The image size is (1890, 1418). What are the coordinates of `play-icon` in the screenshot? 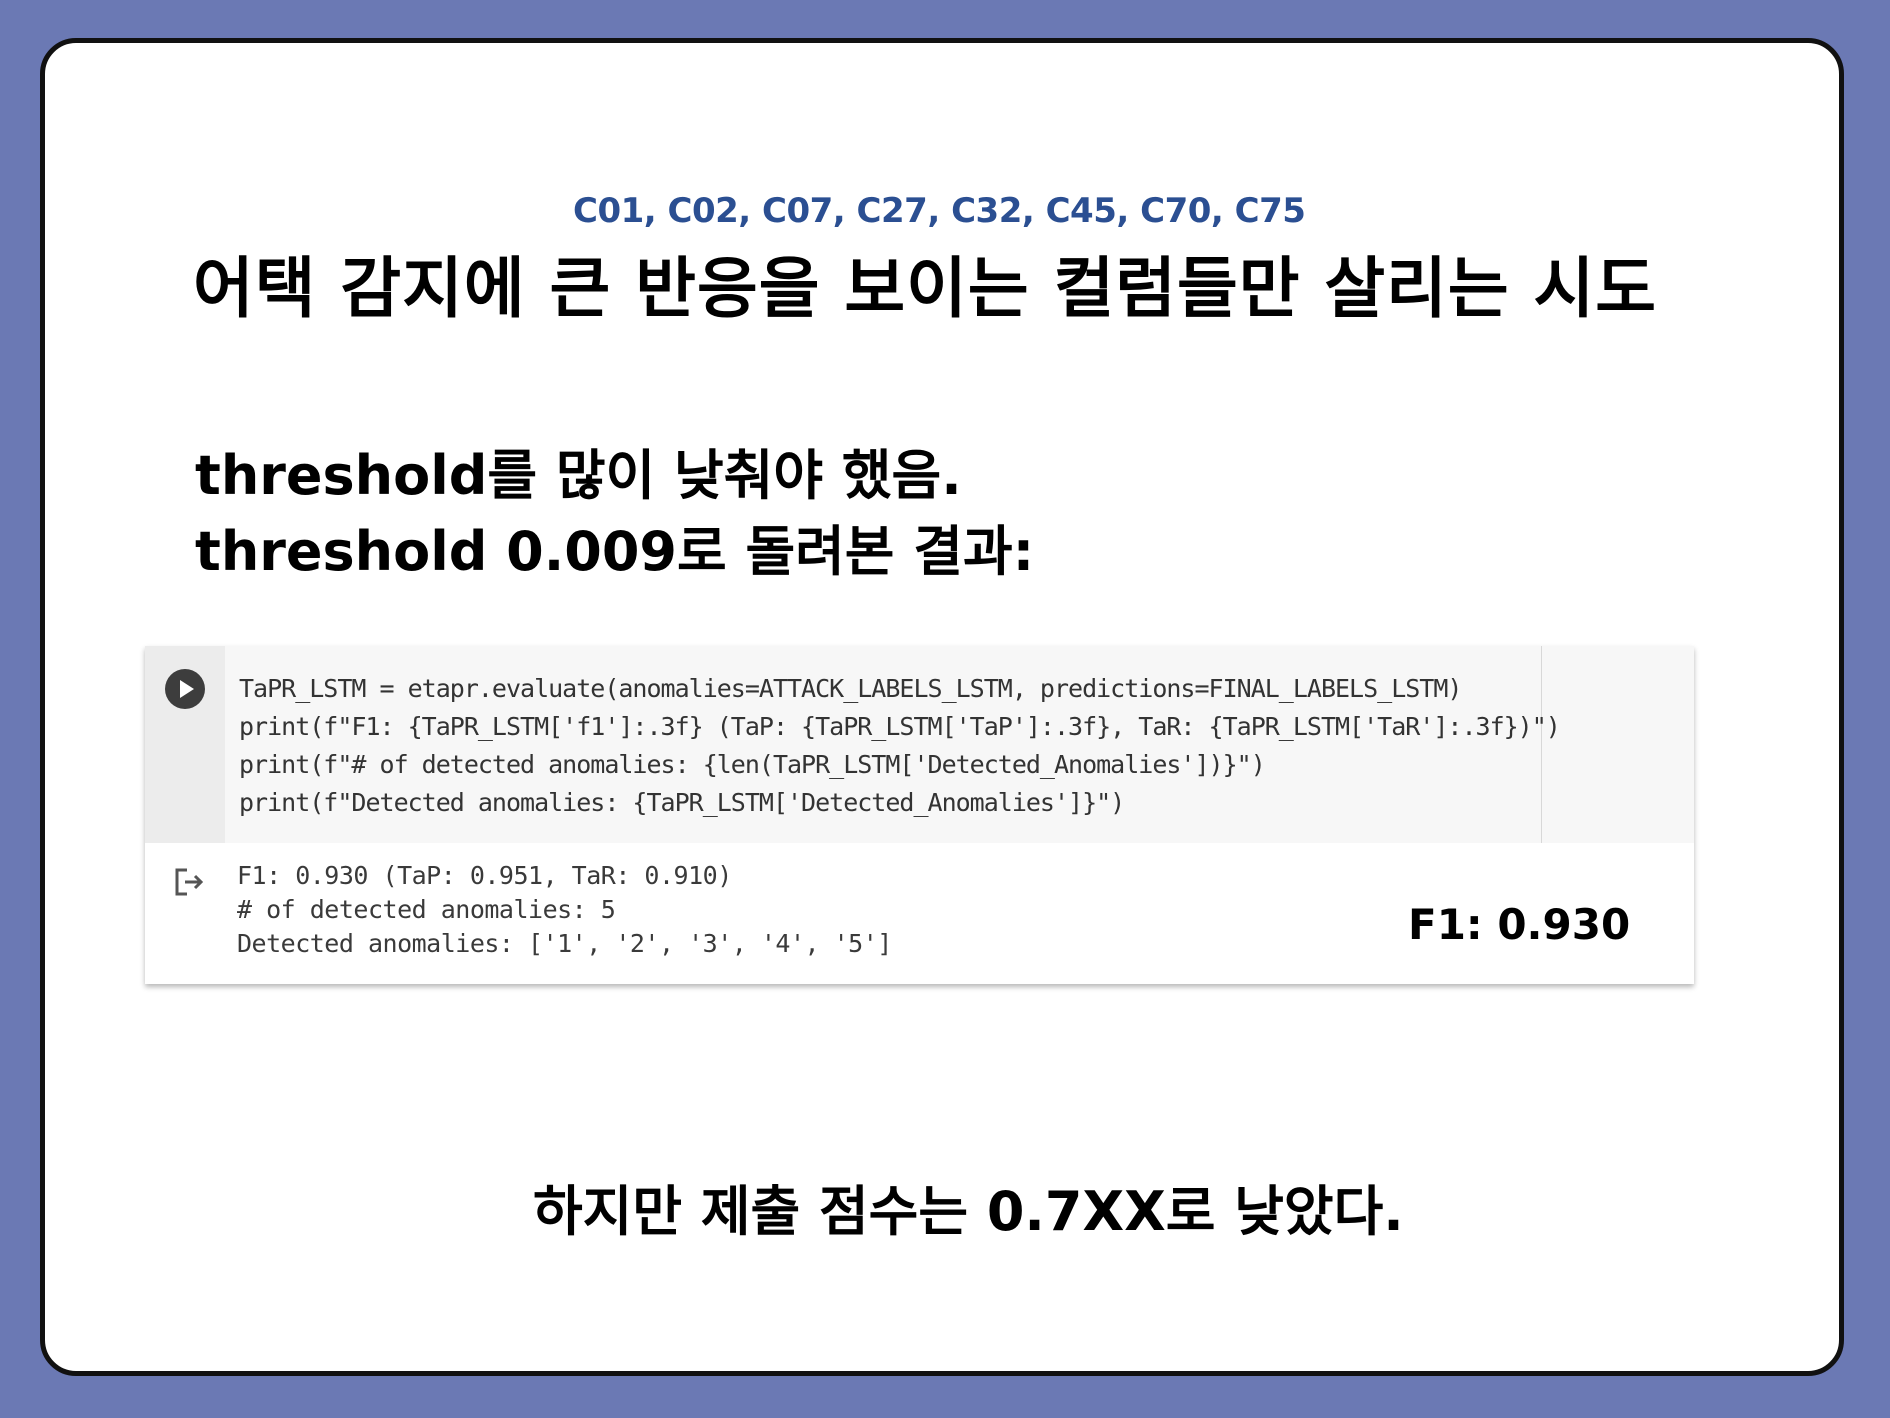 It's located at (187, 689).